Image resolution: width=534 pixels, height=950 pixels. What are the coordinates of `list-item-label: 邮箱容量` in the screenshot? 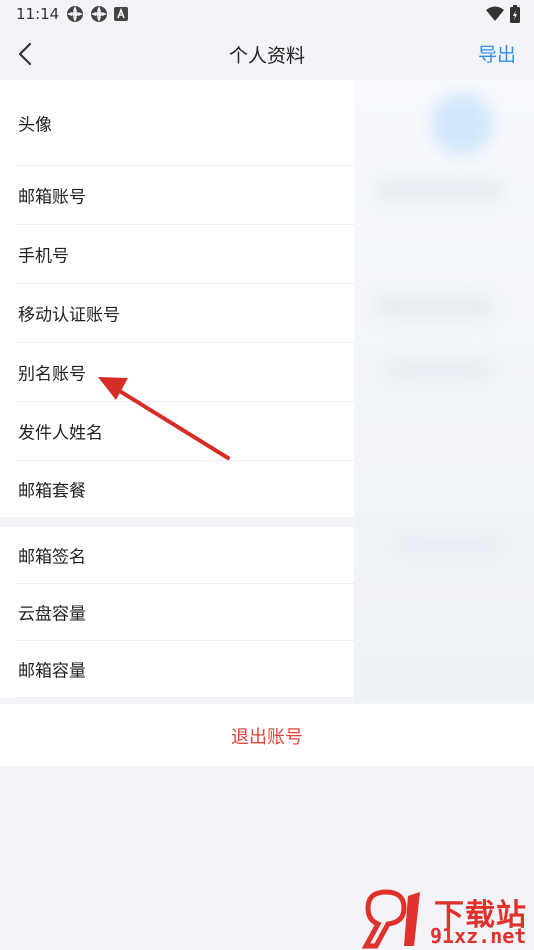 It's located at (52, 671).